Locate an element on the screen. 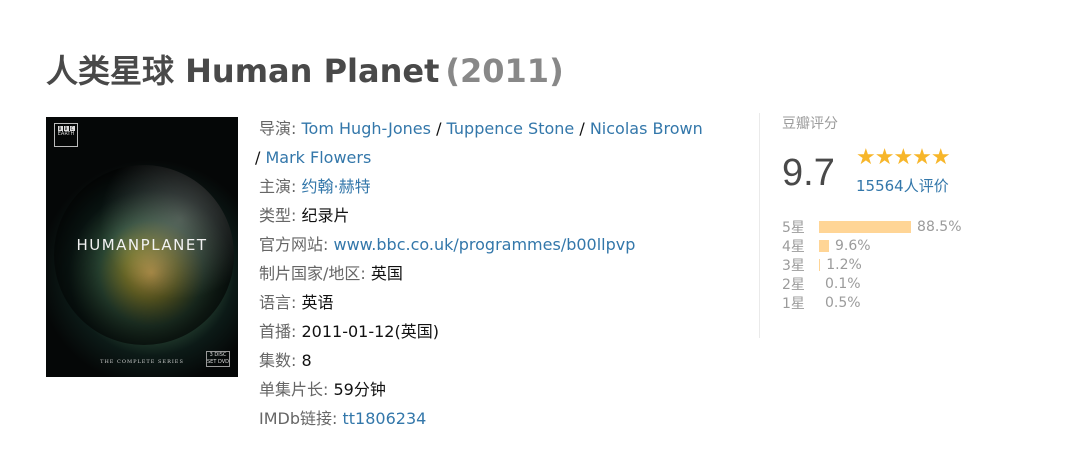 Image resolution: width=1080 pixels, height=465 pixels. runtime-value: 59分钟 is located at coordinates (359, 389).